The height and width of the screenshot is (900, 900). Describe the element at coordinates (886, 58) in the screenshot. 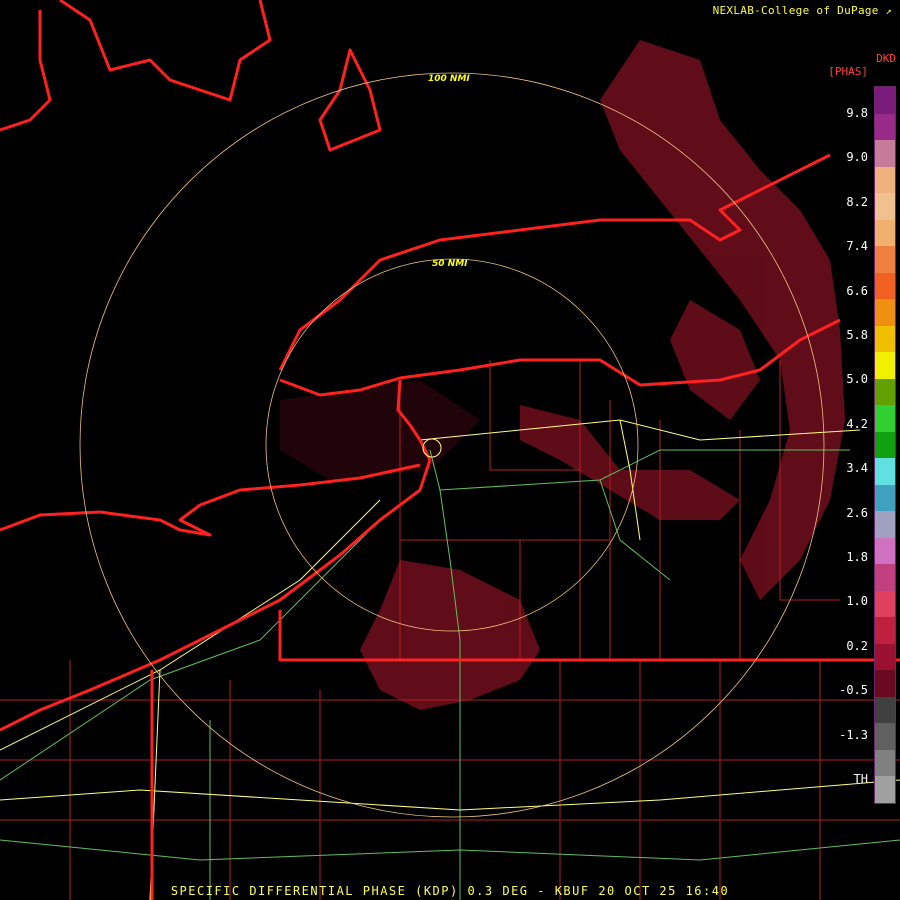

I see `legend-product-code: DKD` at that location.